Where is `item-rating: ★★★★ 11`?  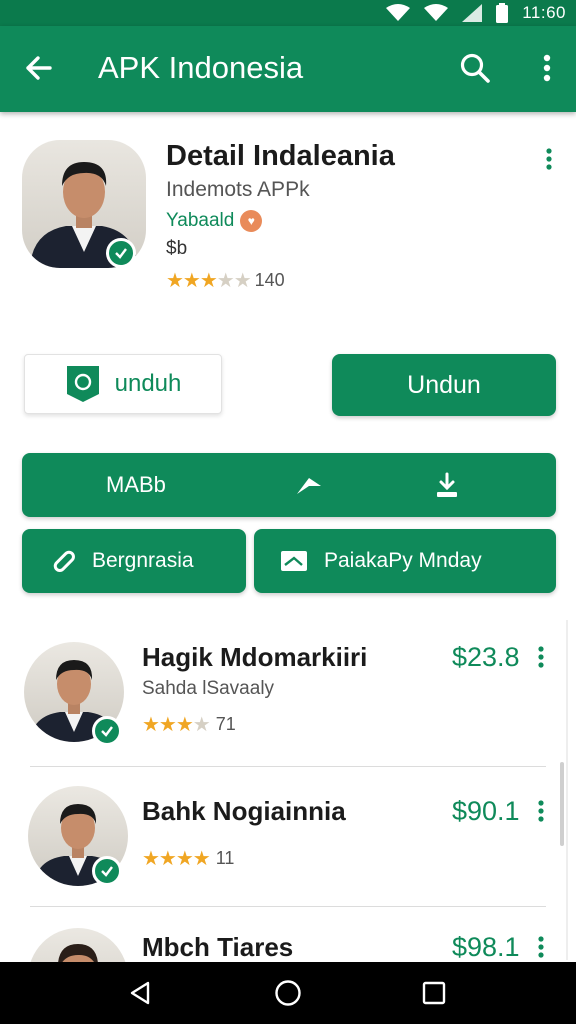
item-rating: ★★★★ 11 is located at coordinates (188, 858).